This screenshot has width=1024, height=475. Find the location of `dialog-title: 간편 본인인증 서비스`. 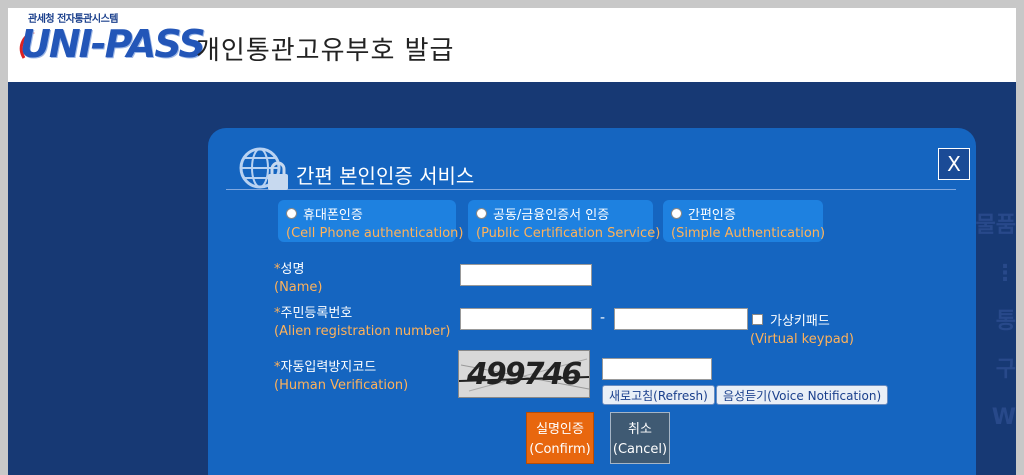

dialog-title: 간편 본인인증 서비스 is located at coordinates (385, 176).